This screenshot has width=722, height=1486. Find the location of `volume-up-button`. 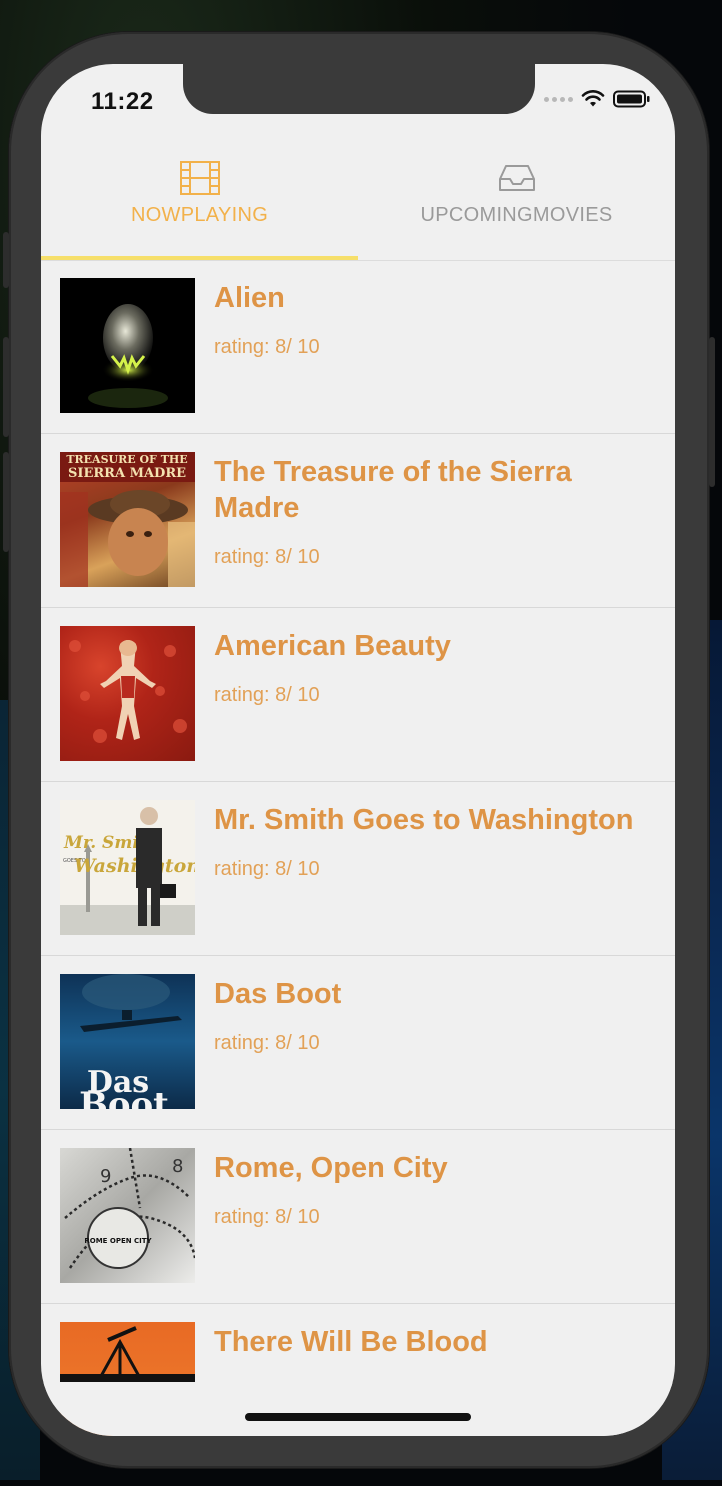

volume-up-button is located at coordinates (6, 387).